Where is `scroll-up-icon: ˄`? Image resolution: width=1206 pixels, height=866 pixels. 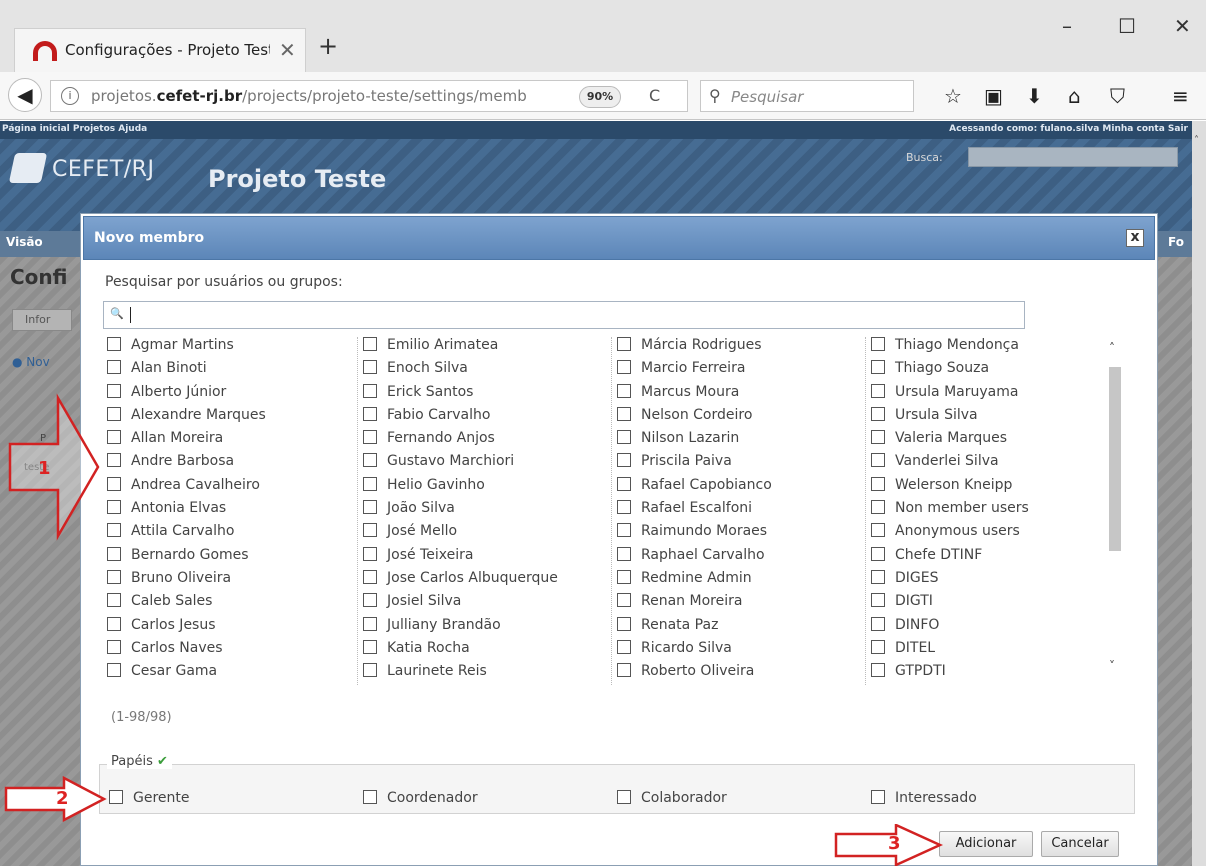 scroll-up-icon: ˄ is located at coordinates (1196, 140).